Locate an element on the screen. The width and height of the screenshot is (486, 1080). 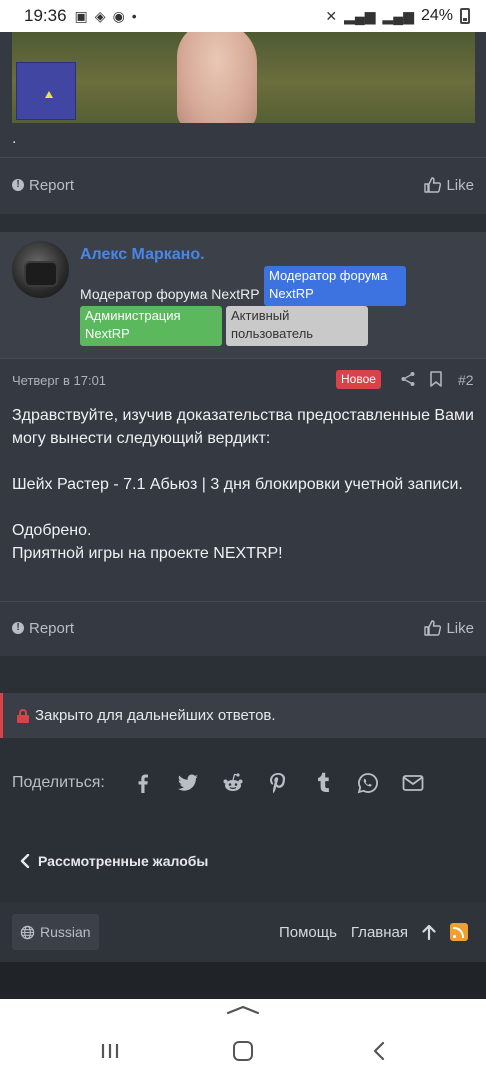
share-whatsapp-button is located at coordinates (368, 783).